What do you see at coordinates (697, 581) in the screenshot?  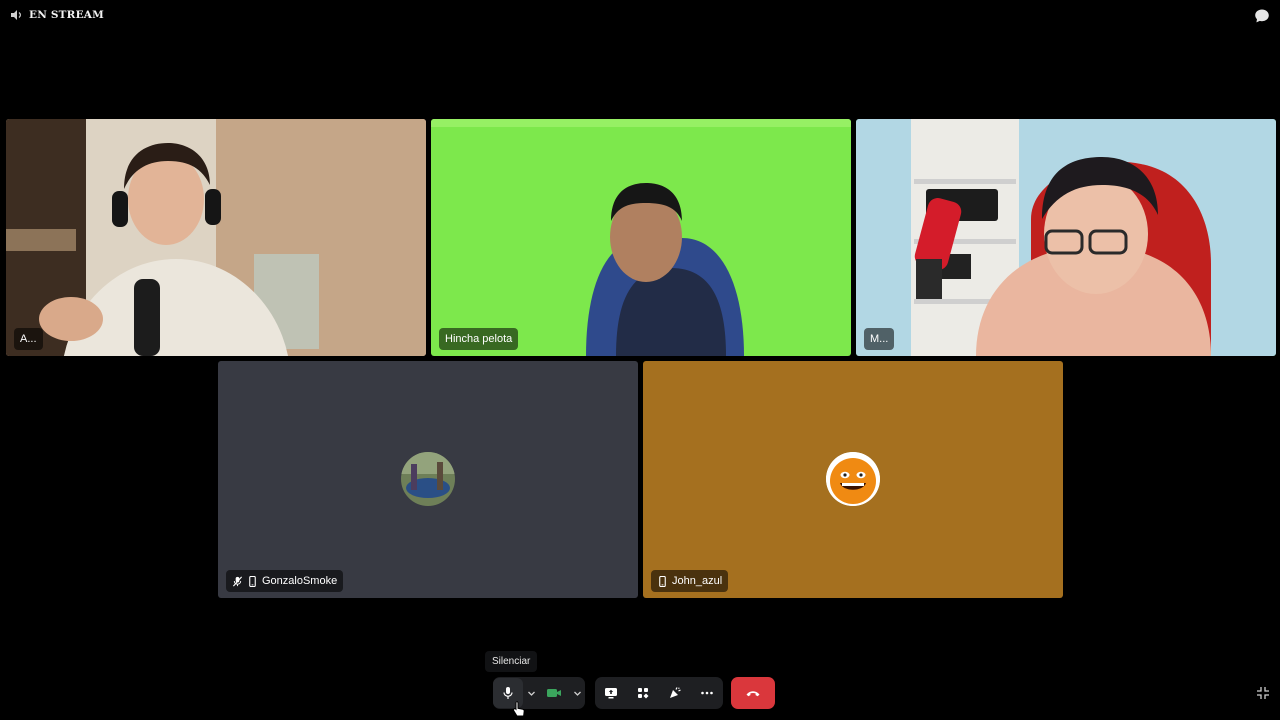 I see `participant-name: John_azul` at bounding box center [697, 581].